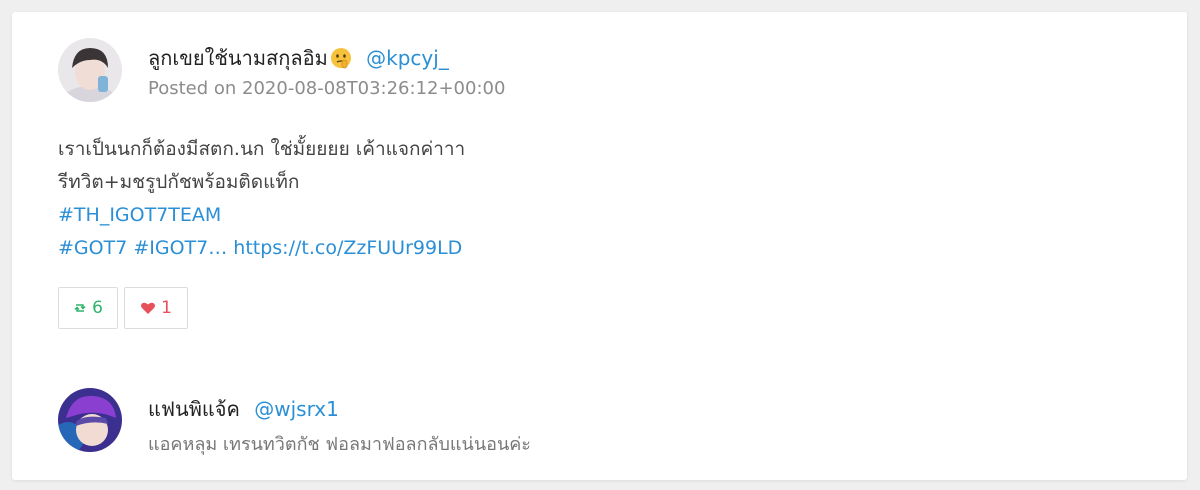 Image resolution: width=1200 pixels, height=490 pixels. Describe the element at coordinates (261, 215) in the screenshot. I see `hashtag-link: #TH_IGOT7TEAM` at that location.